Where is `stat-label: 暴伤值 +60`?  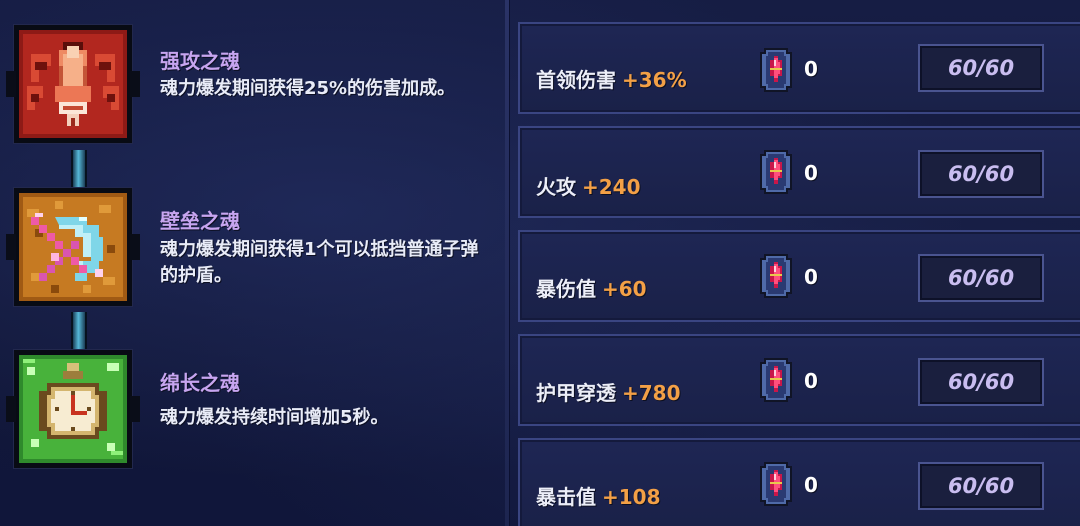
stat-label: 暴伤值 +60 is located at coordinates (591, 287).